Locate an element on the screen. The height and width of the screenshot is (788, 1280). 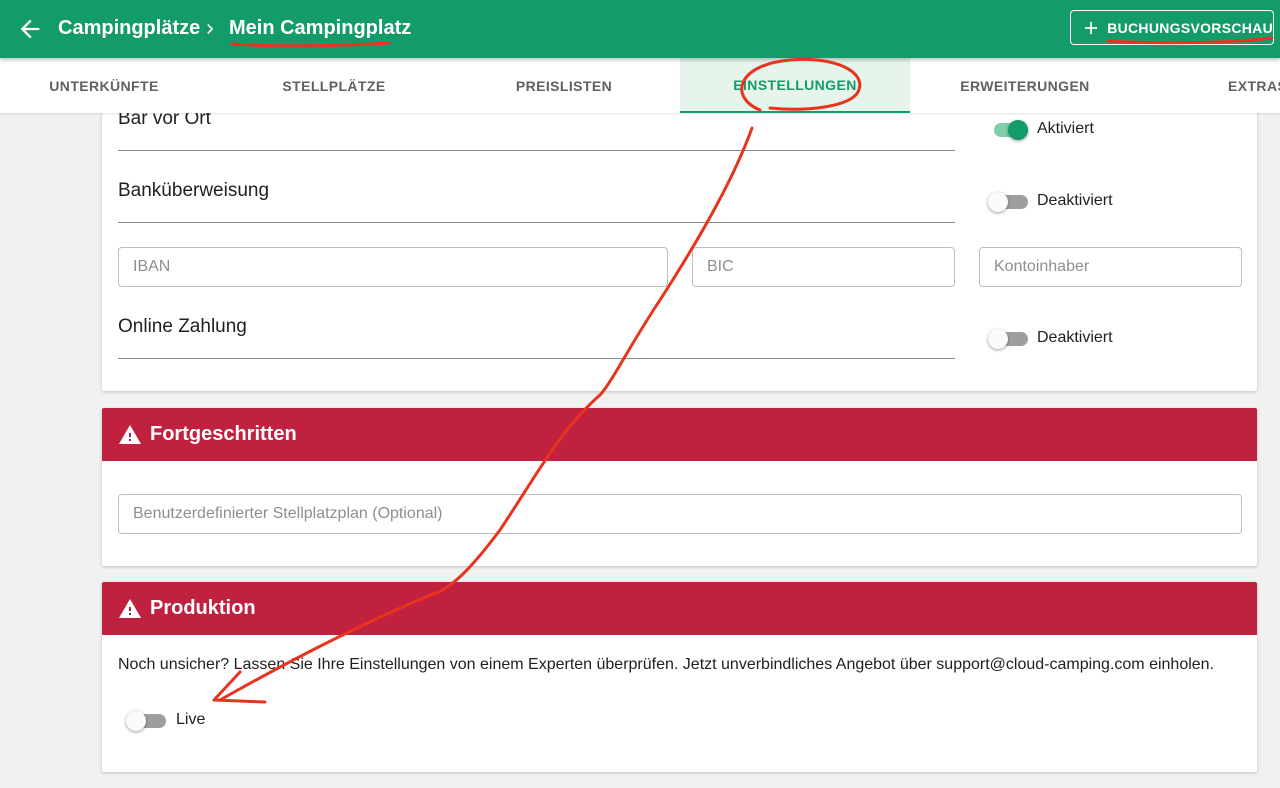
cash-payment-toggle is located at coordinates (1013, 129).